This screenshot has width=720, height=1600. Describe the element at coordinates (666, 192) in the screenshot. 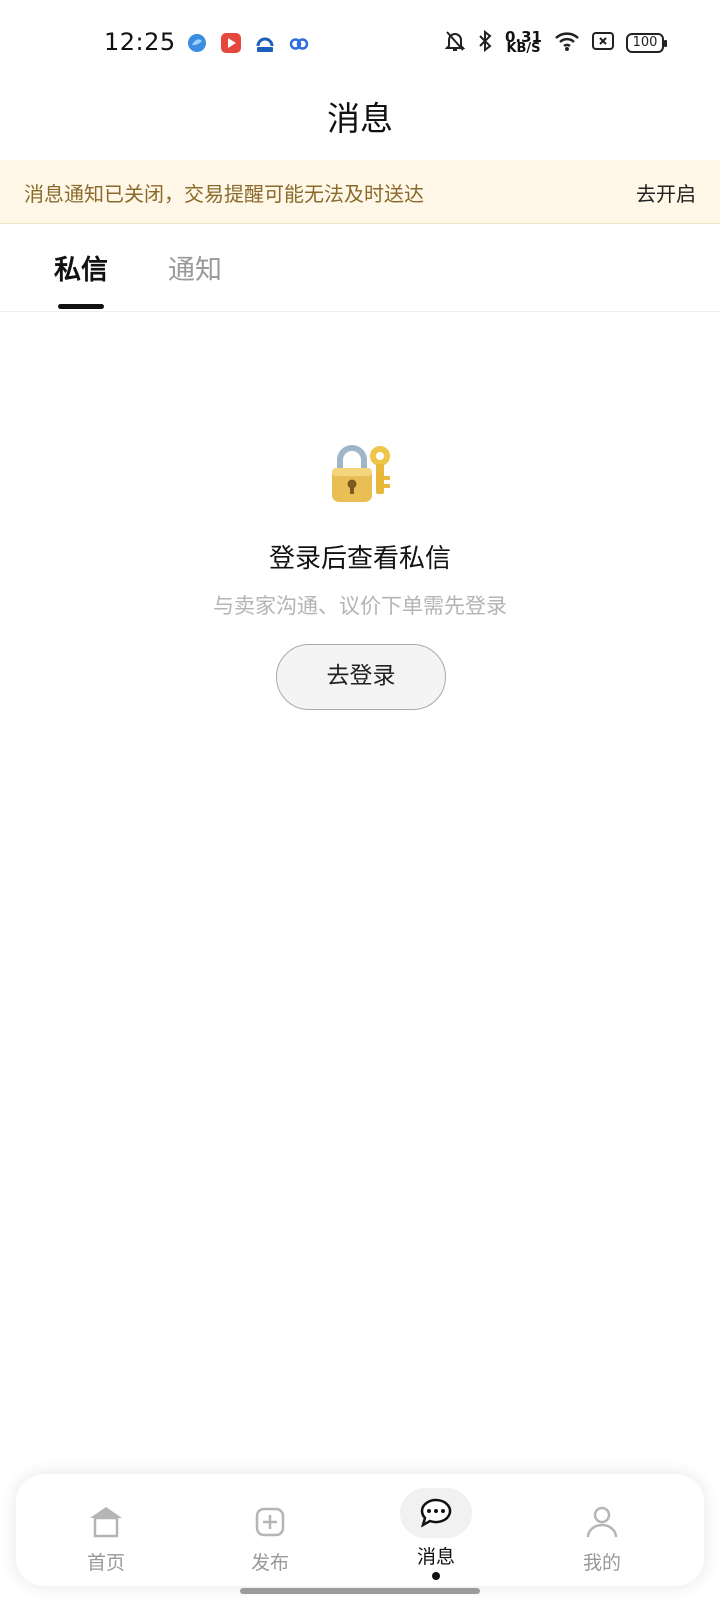

I see `enable-notifications-button: 去开启` at that location.